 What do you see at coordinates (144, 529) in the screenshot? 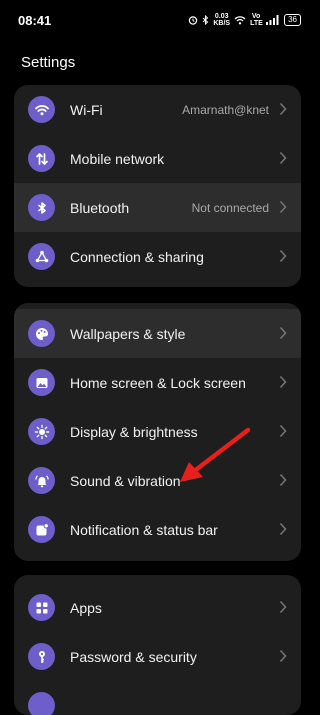
I see `settings-item-label: Notification & status bar` at bounding box center [144, 529].